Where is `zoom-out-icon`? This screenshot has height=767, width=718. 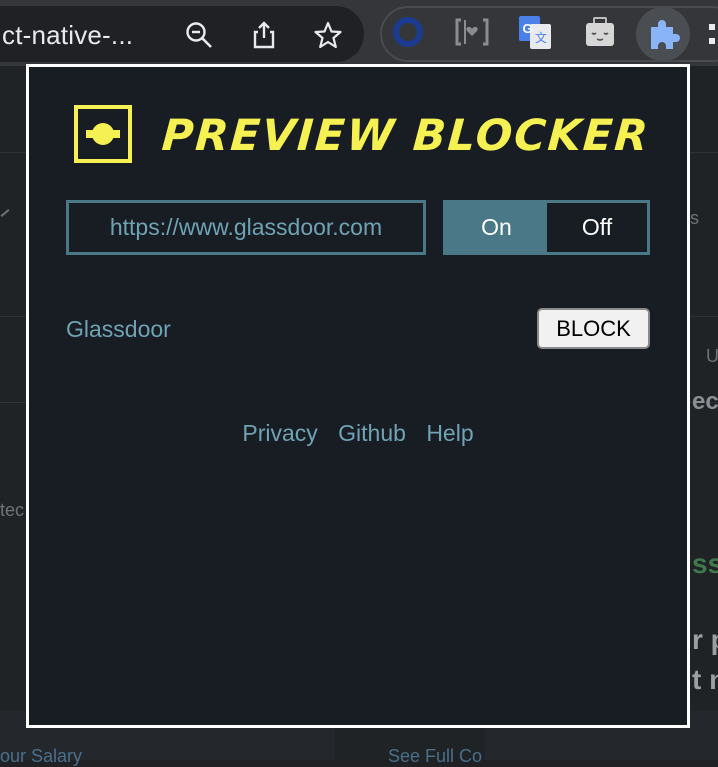
zoom-out-icon is located at coordinates (199, 35).